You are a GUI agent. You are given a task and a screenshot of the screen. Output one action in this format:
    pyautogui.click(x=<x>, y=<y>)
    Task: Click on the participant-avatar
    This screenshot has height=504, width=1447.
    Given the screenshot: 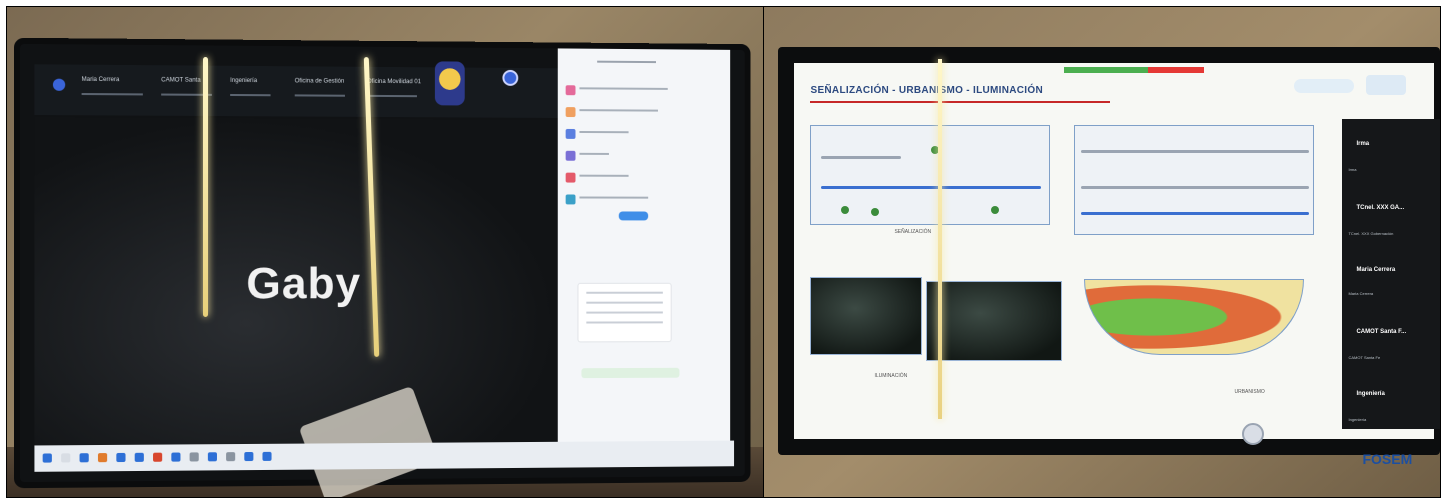 What is the action you would take?
    pyautogui.click(x=449, y=83)
    